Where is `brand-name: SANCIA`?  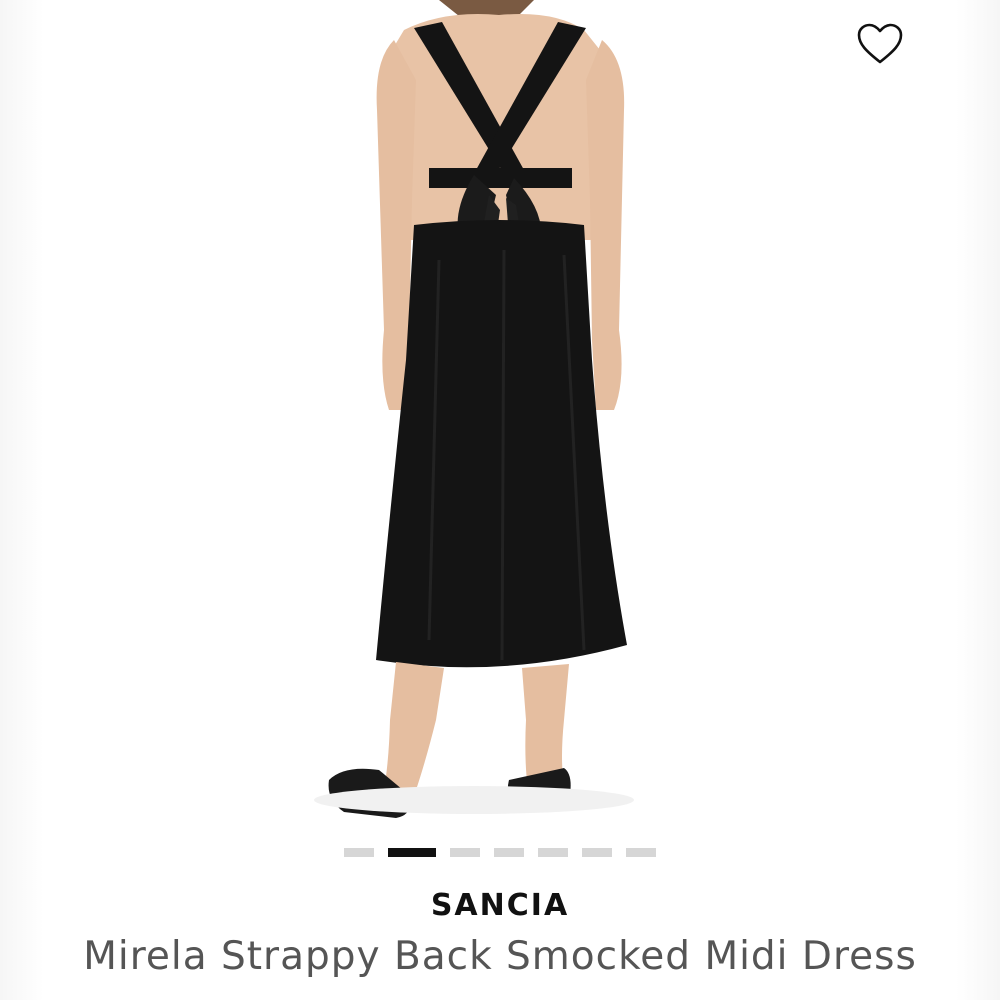 brand-name: SANCIA is located at coordinates (500, 905).